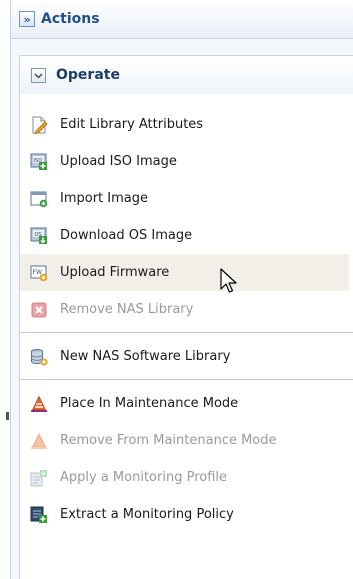 The width and height of the screenshot is (353, 579). I want to click on menu-item-import-image: Import Image, so click(186, 198).